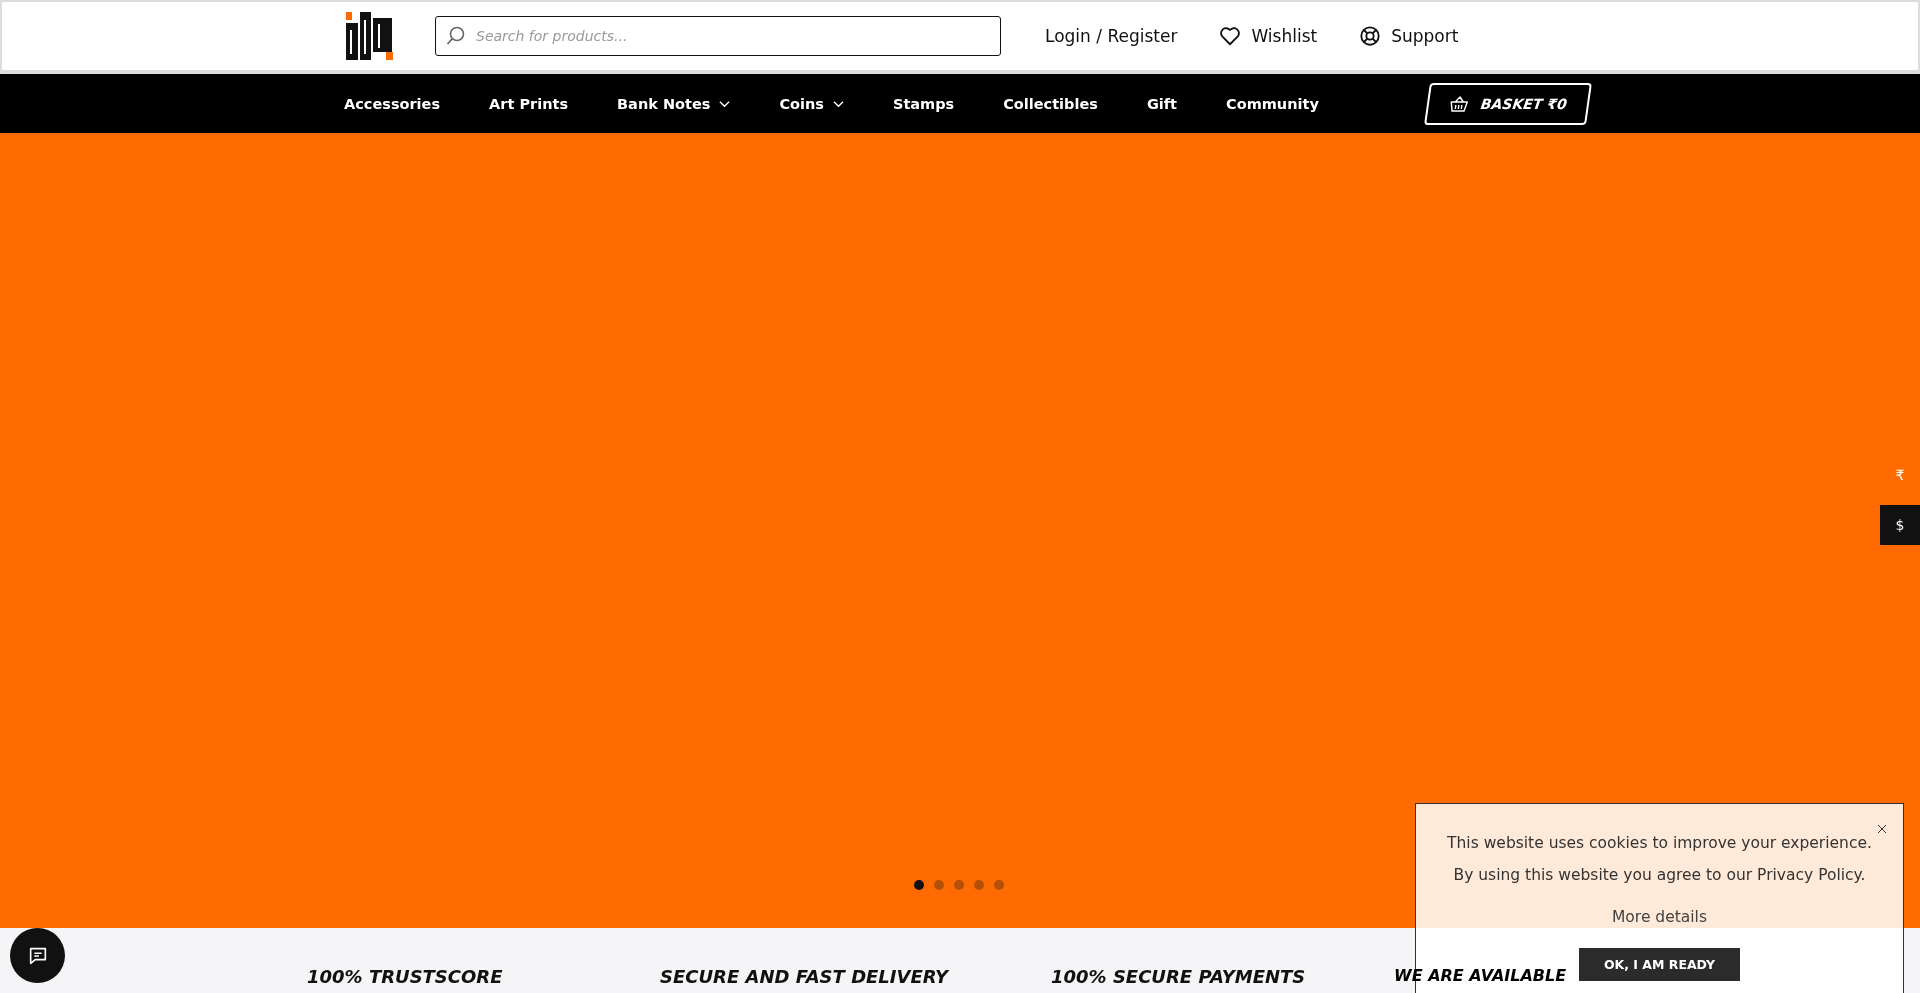 This screenshot has height=993, width=1920. I want to click on nav-link: Bank Notes, so click(674, 103).